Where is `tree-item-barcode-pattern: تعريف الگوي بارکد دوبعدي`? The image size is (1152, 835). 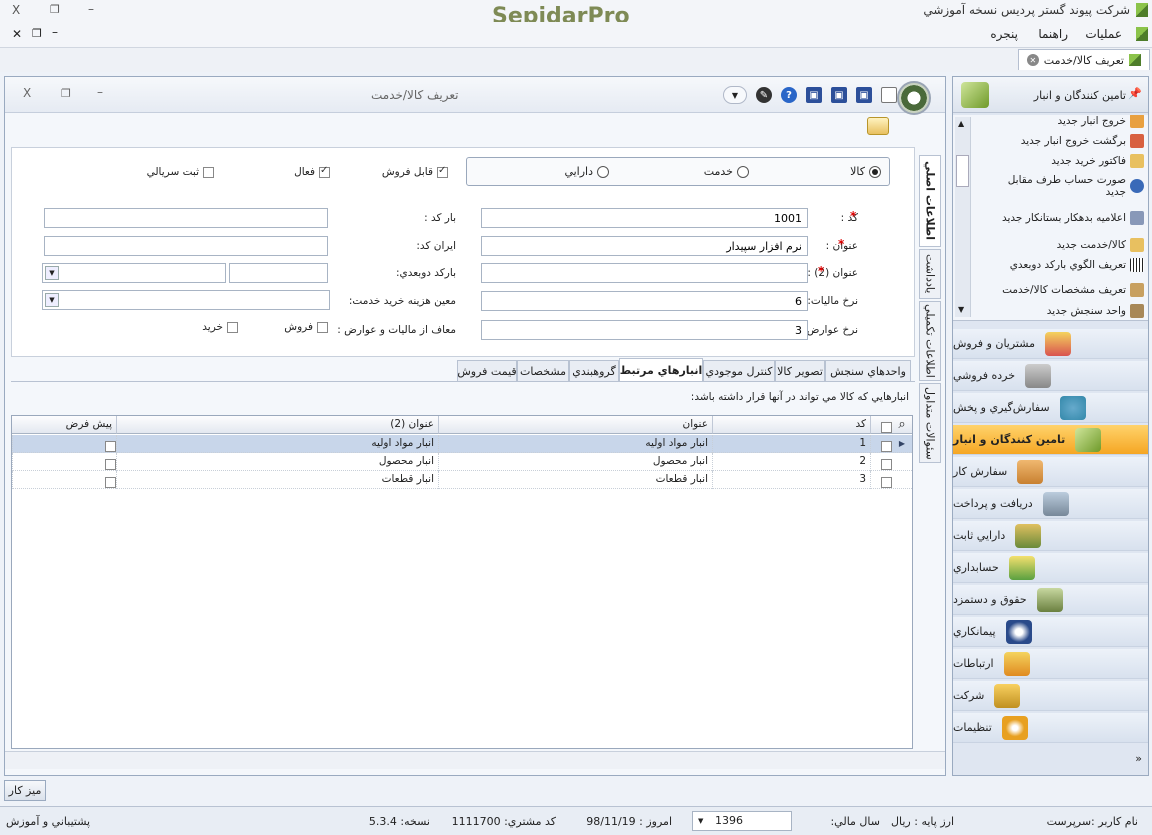
tree-item-barcode-pattern: تعريف الگوي بارکد دوبعدي is located at coordinates (1077, 265).